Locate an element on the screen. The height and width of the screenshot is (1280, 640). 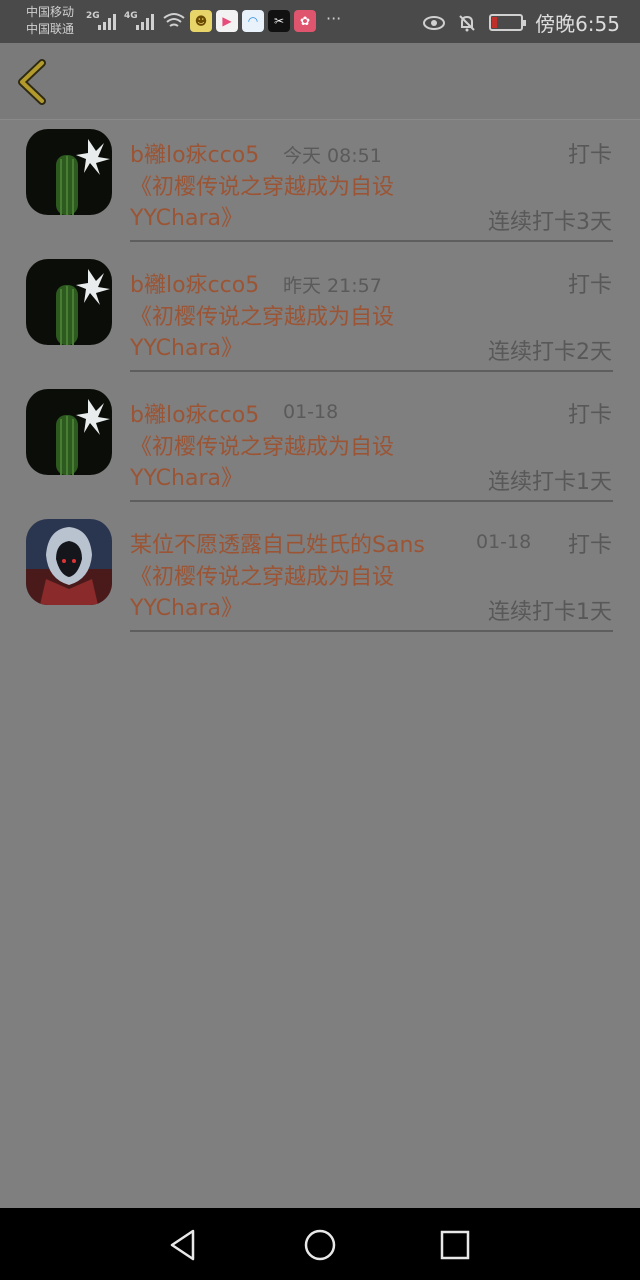
checkin-time: 昨天 21:57 is located at coordinates (332, 286).